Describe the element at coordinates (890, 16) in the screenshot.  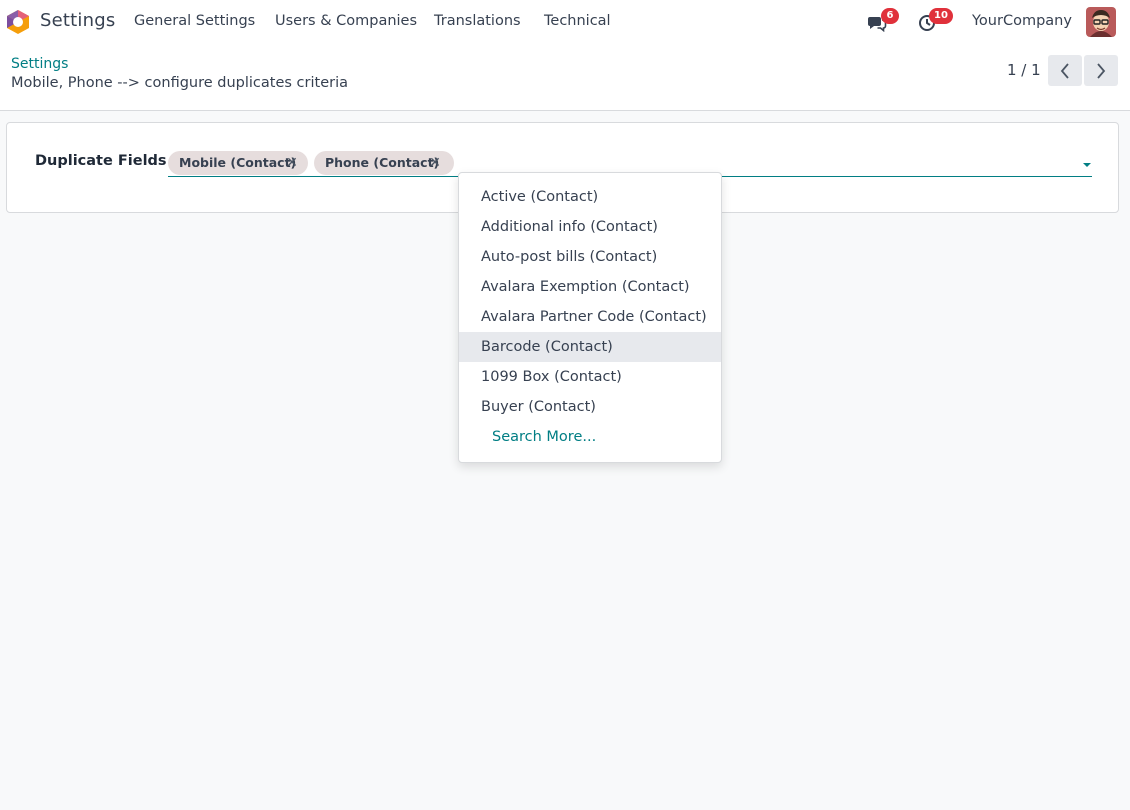
I see `discuss-badge: 6` at that location.